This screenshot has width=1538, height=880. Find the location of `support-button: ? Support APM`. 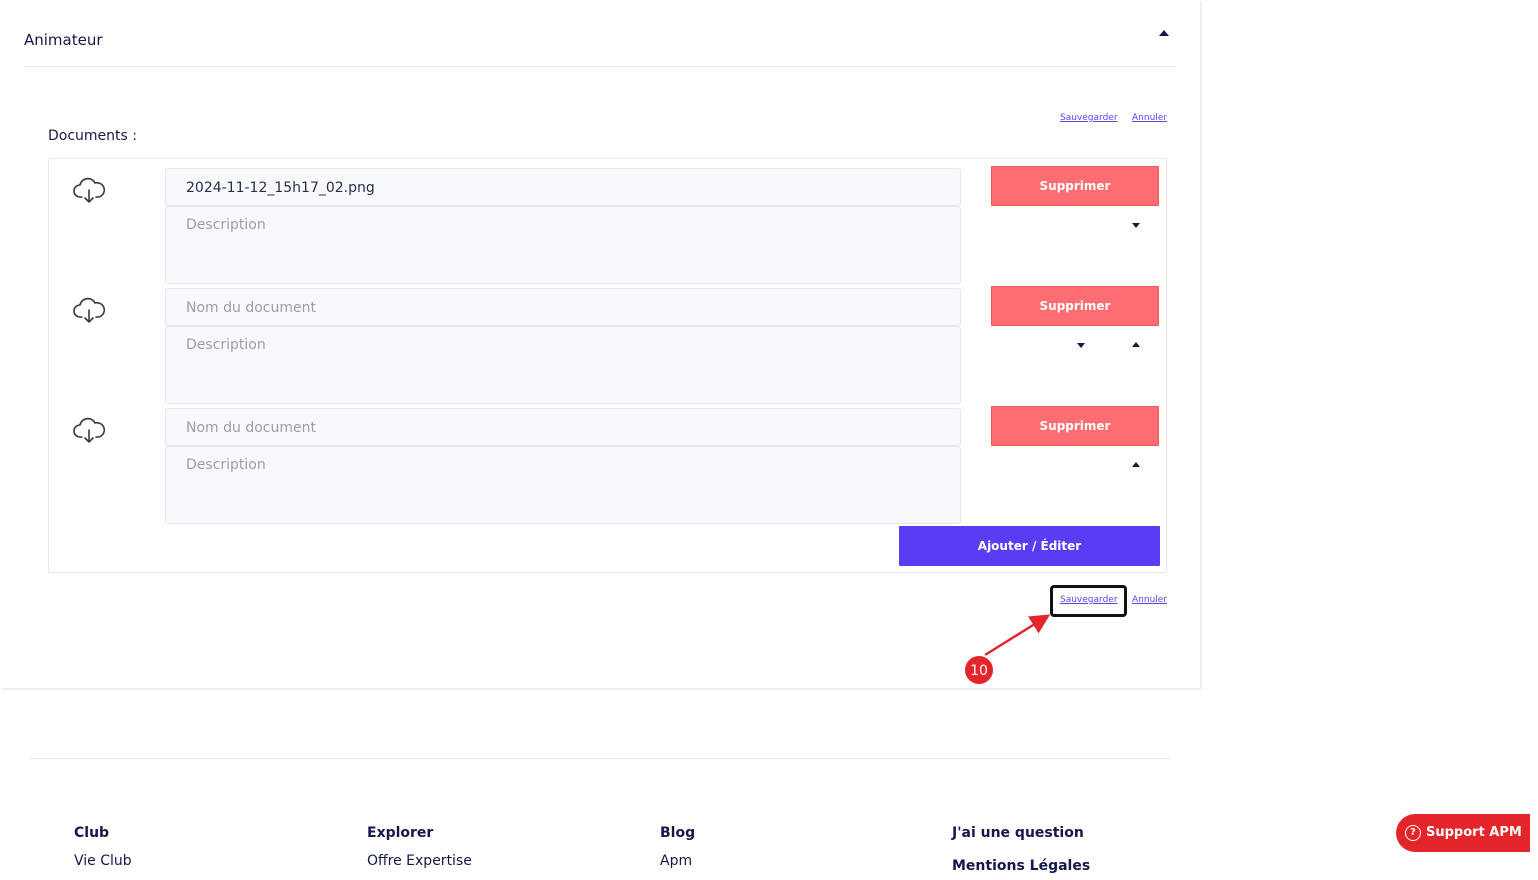

support-button: ? Support APM is located at coordinates (1463, 833).